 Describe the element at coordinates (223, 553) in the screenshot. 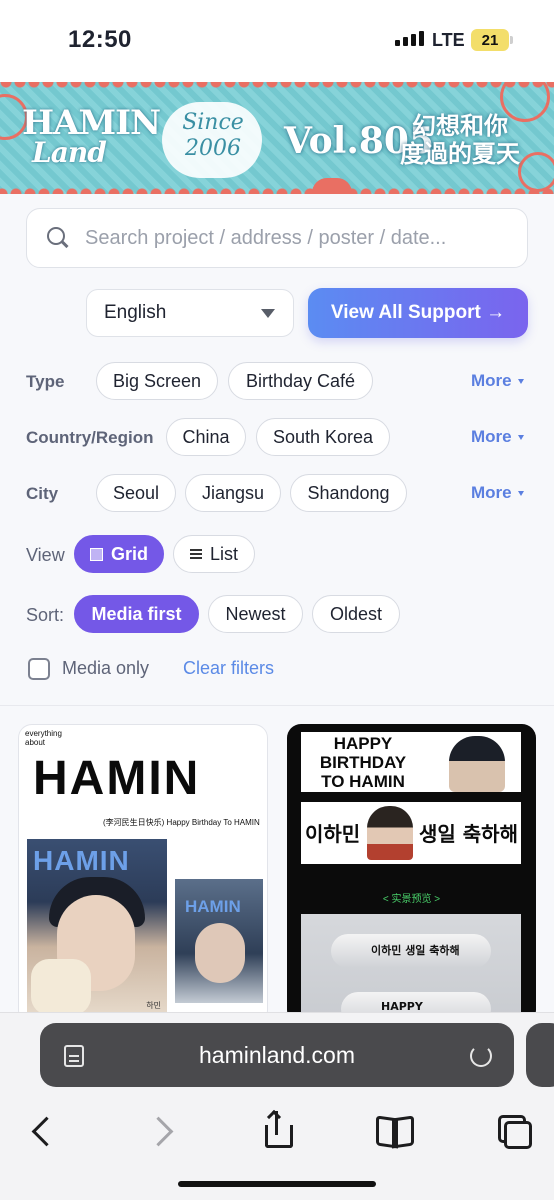

I see `view-list-label: List` at that location.